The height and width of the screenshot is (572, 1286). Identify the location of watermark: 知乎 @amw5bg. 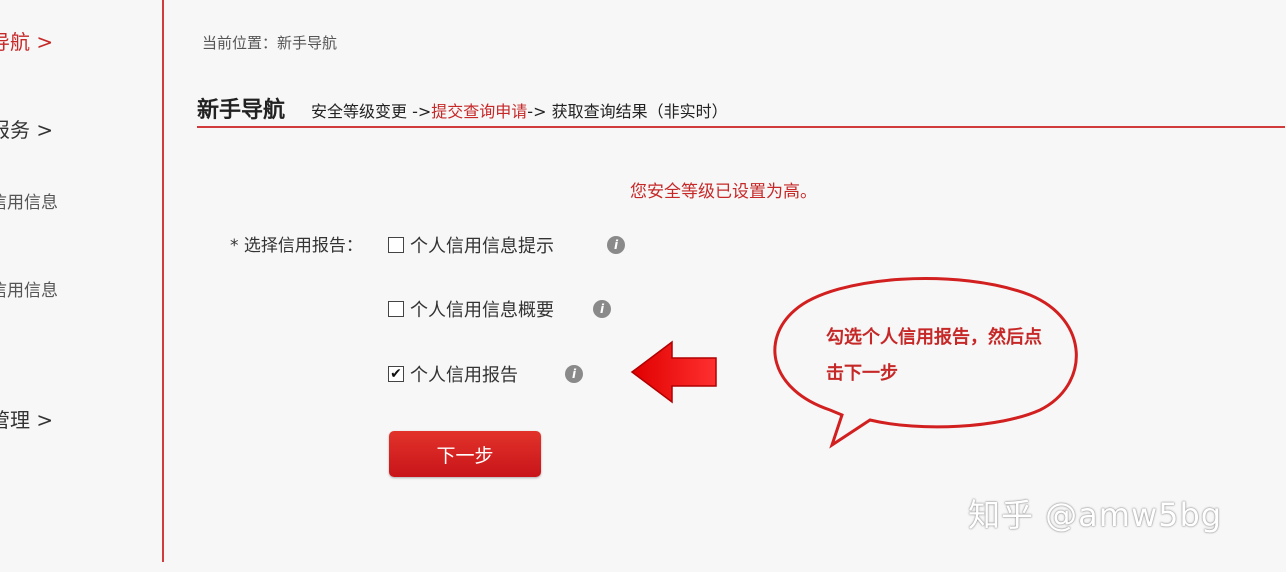
(1095, 515).